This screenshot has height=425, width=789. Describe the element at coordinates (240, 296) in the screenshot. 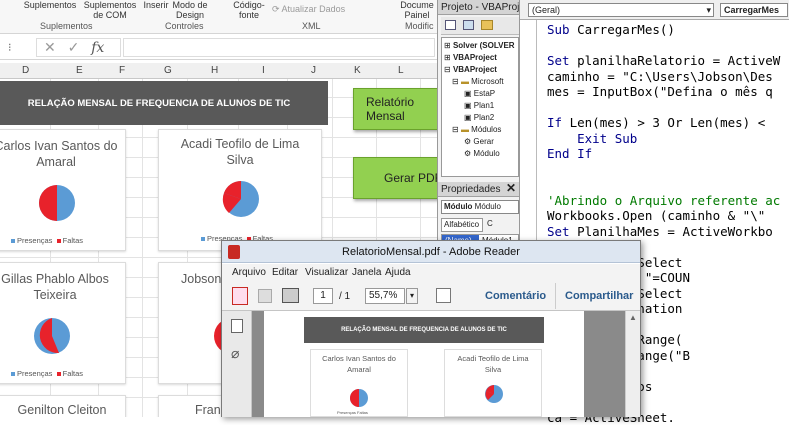

I see `create-pdf-icon` at that location.